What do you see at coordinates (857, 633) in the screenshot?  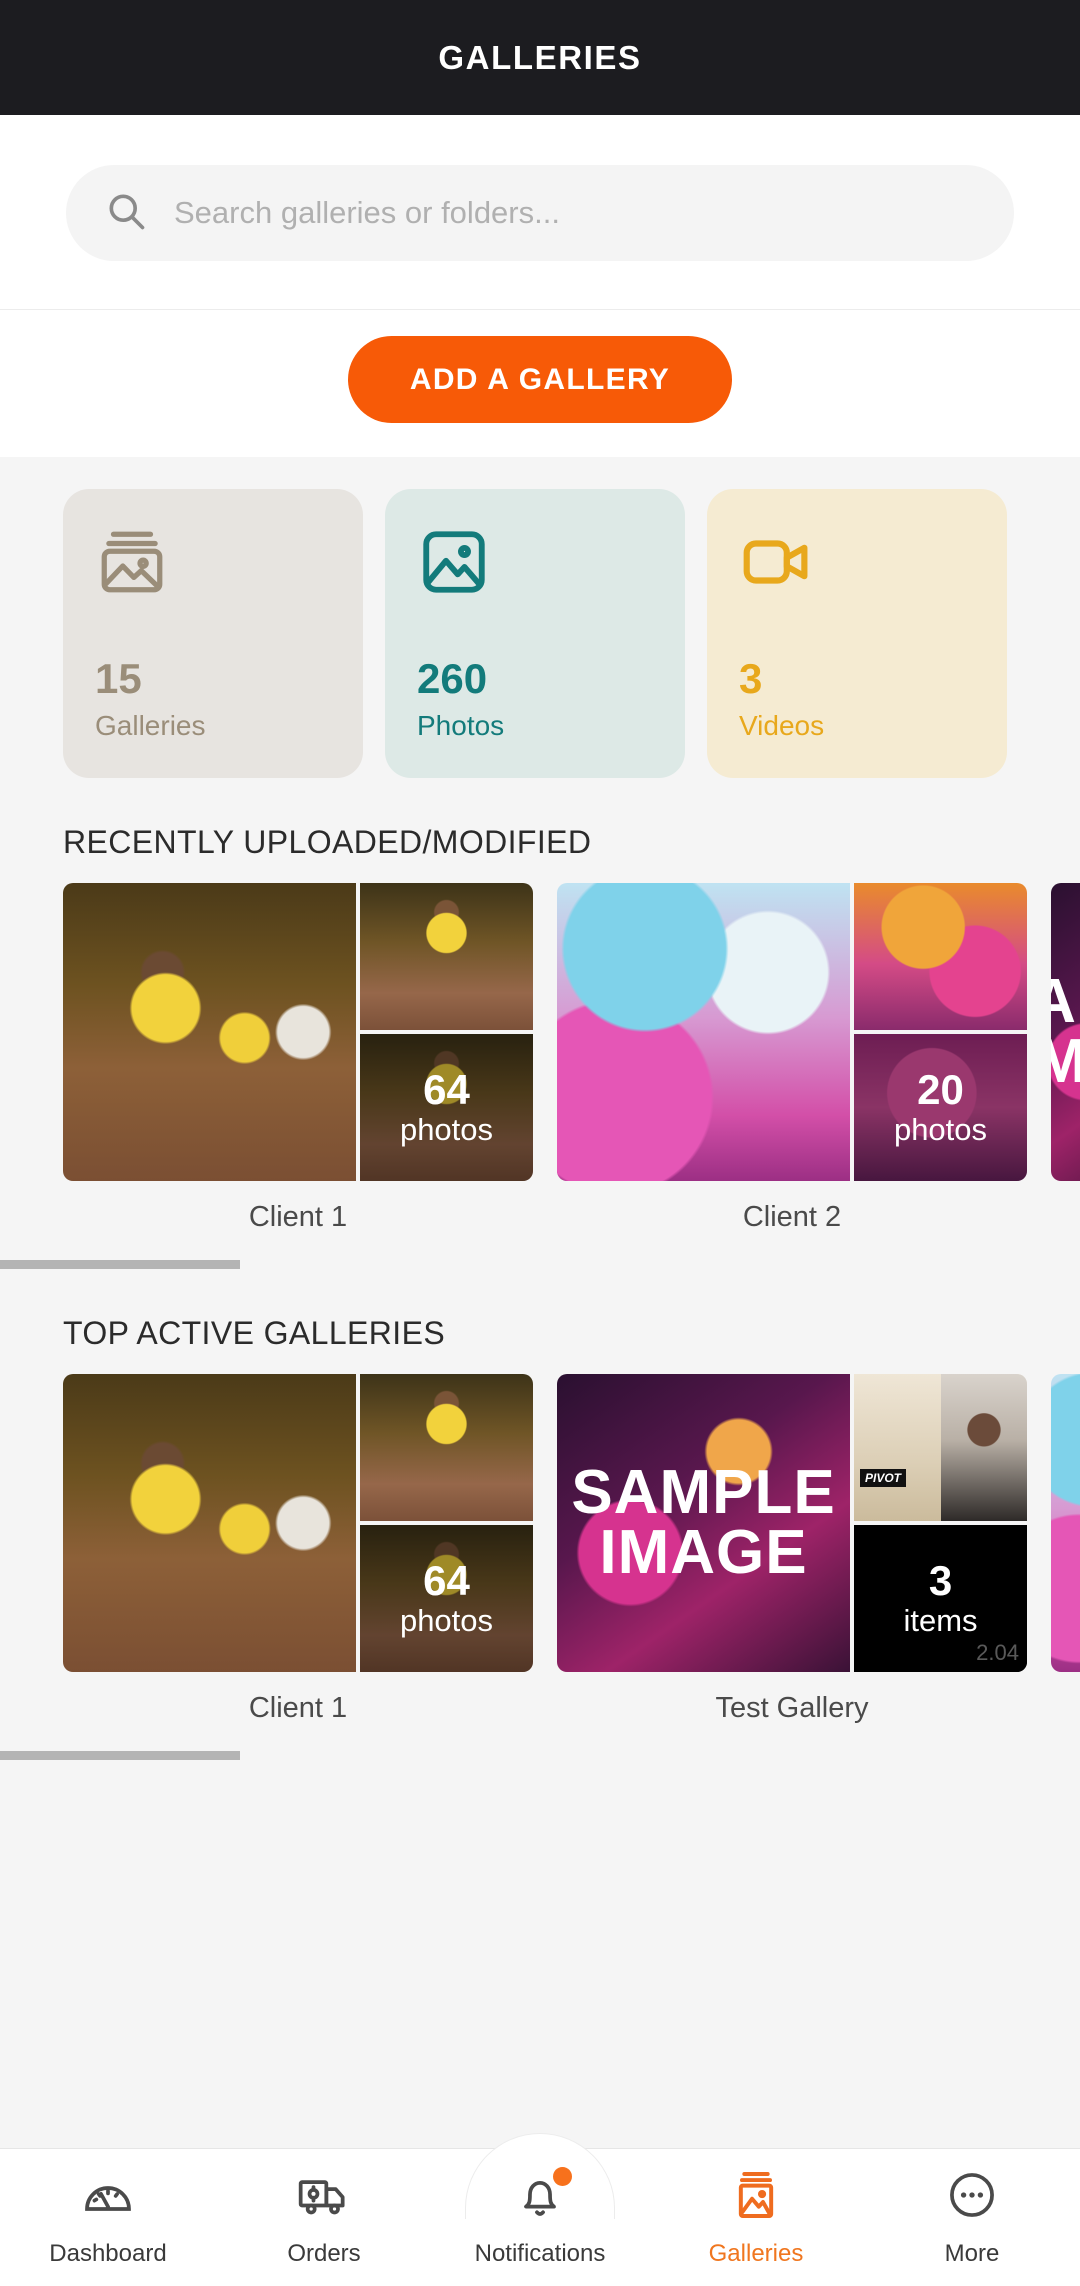 I see `stat-card-videos: 3 Videos` at bounding box center [857, 633].